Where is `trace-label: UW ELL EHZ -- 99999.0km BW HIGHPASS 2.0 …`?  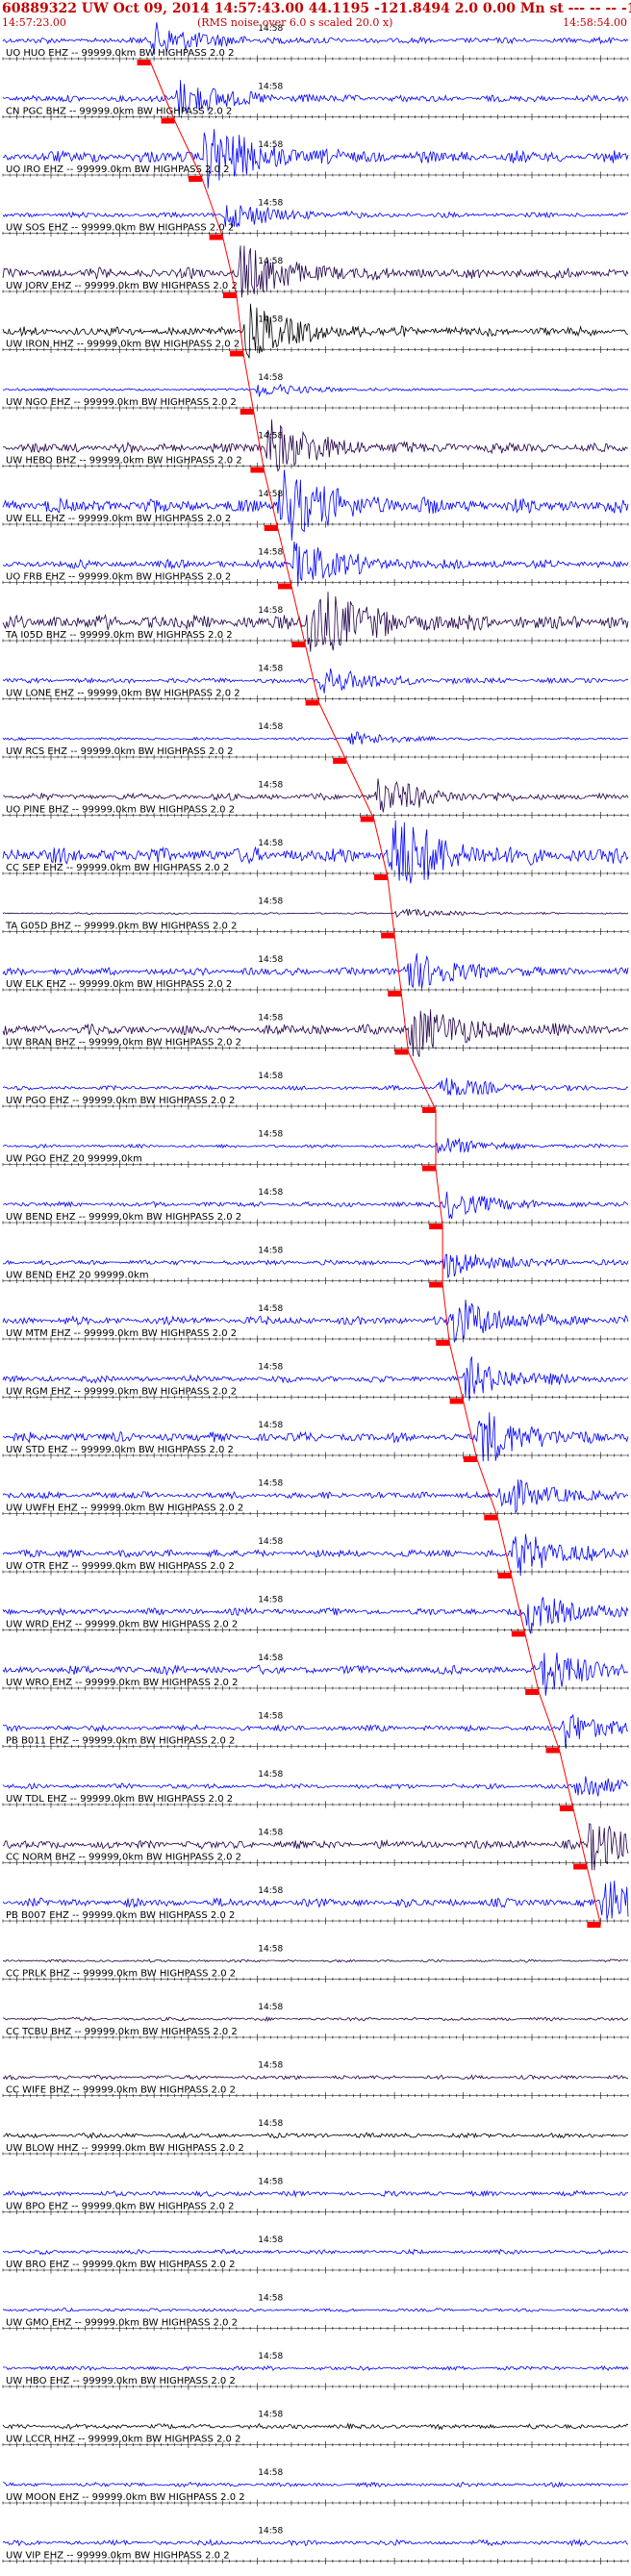
trace-label: UW ELL EHZ -- 99999.0km BW HIGHPASS 2.0 … is located at coordinates (118, 519).